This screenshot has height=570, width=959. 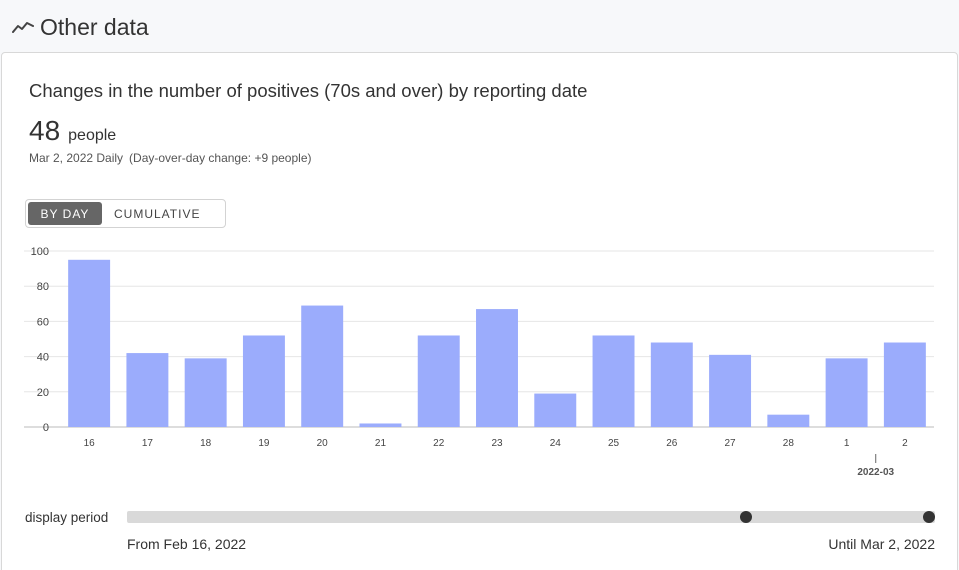 I want to click on y-tick-label: 80, so click(x=43, y=287).